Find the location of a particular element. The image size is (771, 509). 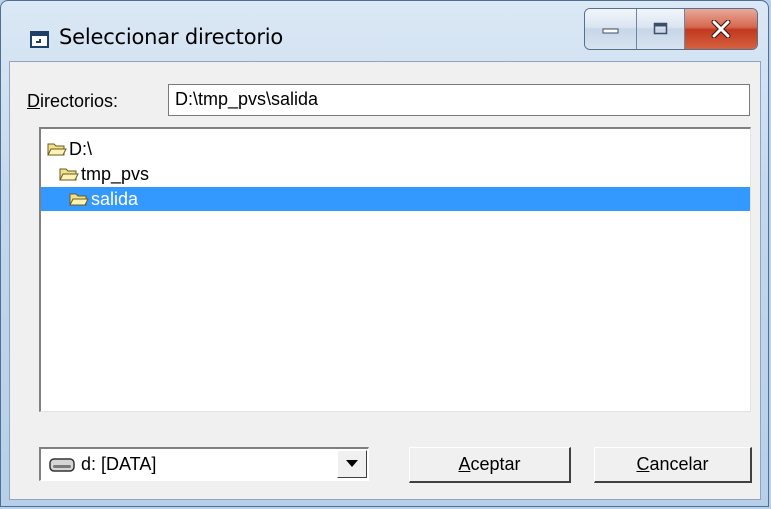

drive-dropdown-button is located at coordinates (352, 464).